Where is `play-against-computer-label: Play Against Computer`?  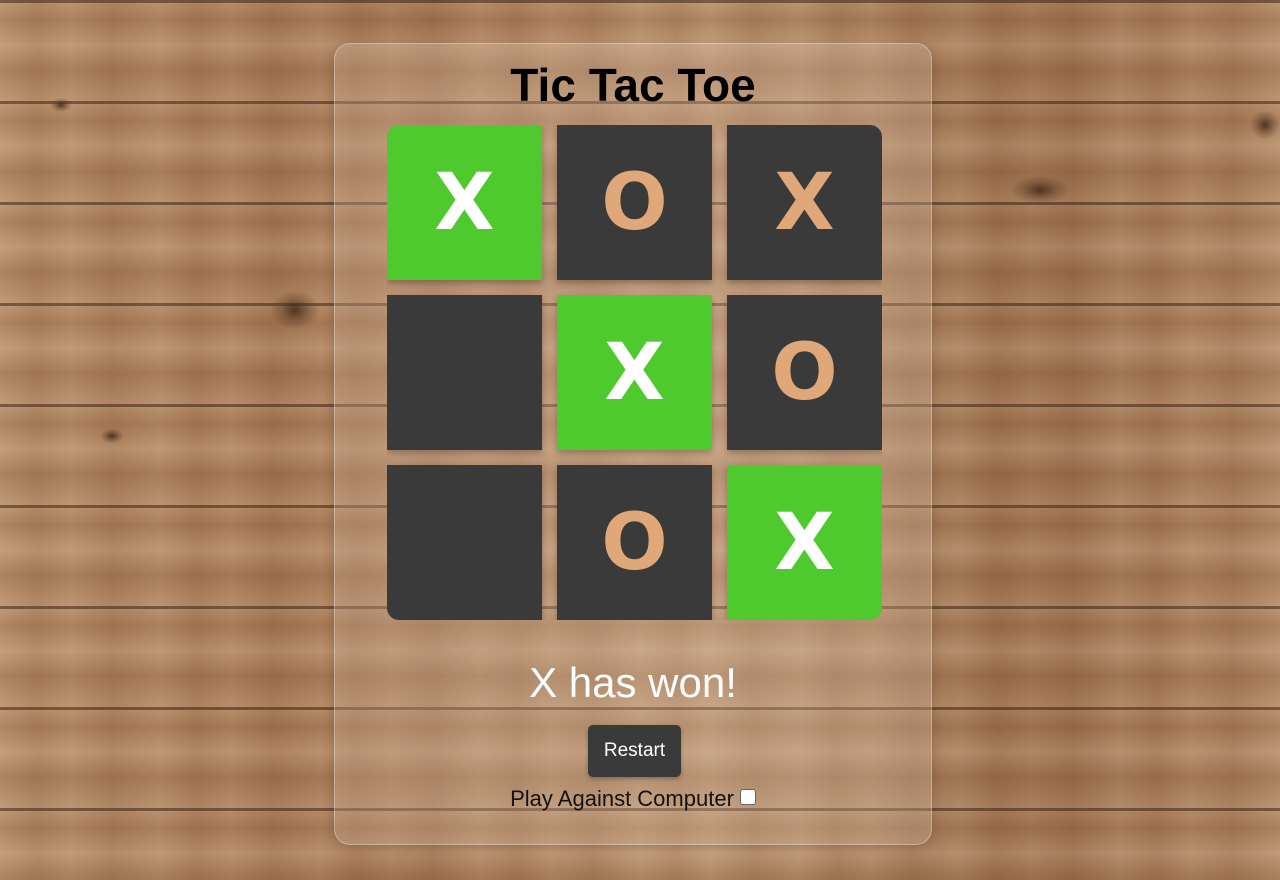 play-against-computer-label: Play Against Computer is located at coordinates (622, 799).